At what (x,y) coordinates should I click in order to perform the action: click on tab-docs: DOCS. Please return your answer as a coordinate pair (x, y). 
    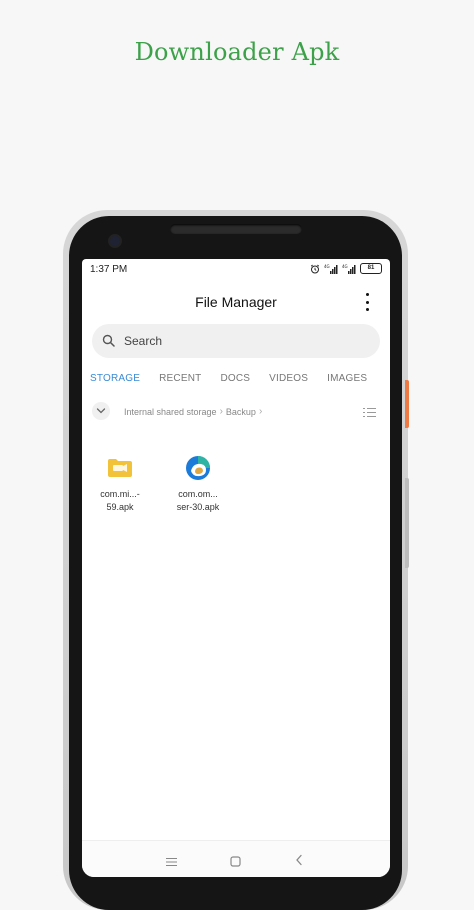
    Looking at the image, I should click on (235, 378).